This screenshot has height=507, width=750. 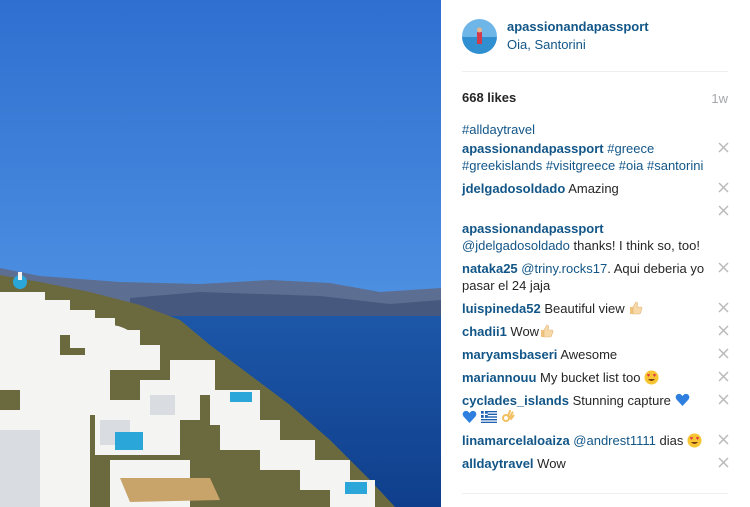 I want to click on avatar, so click(x=479, y=36).